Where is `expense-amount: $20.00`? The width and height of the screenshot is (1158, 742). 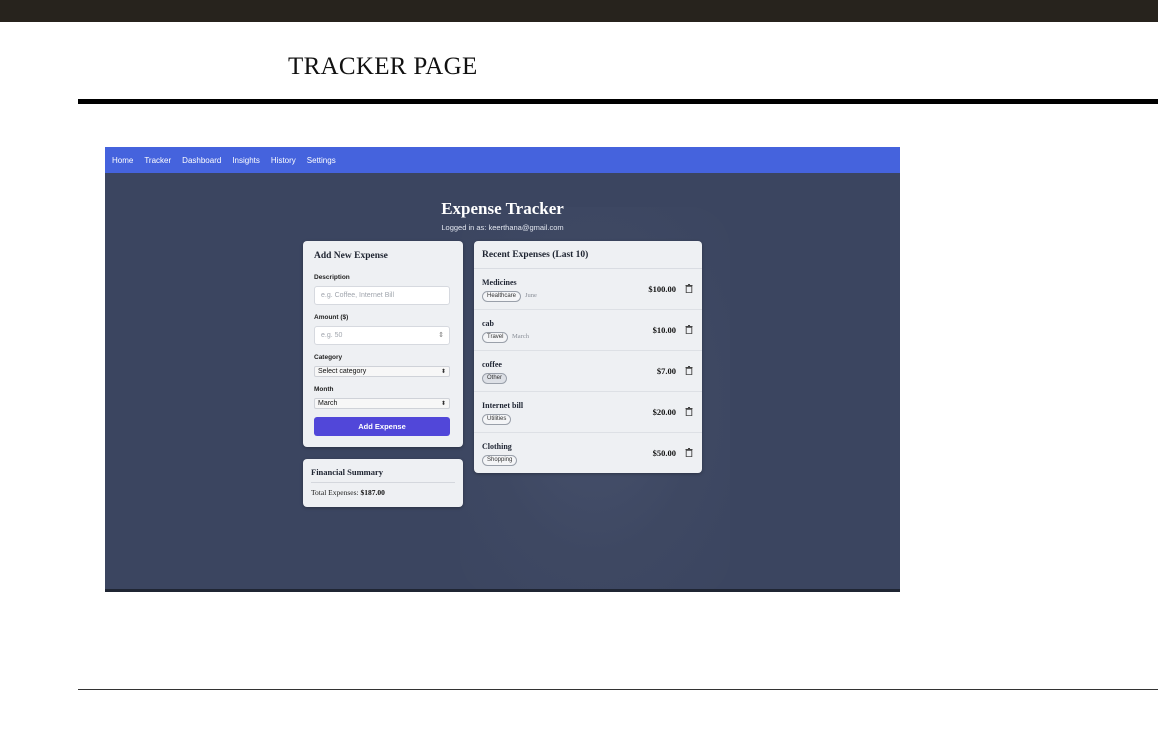
expense-amount: $20.00 is located at coordinates (664, 412).